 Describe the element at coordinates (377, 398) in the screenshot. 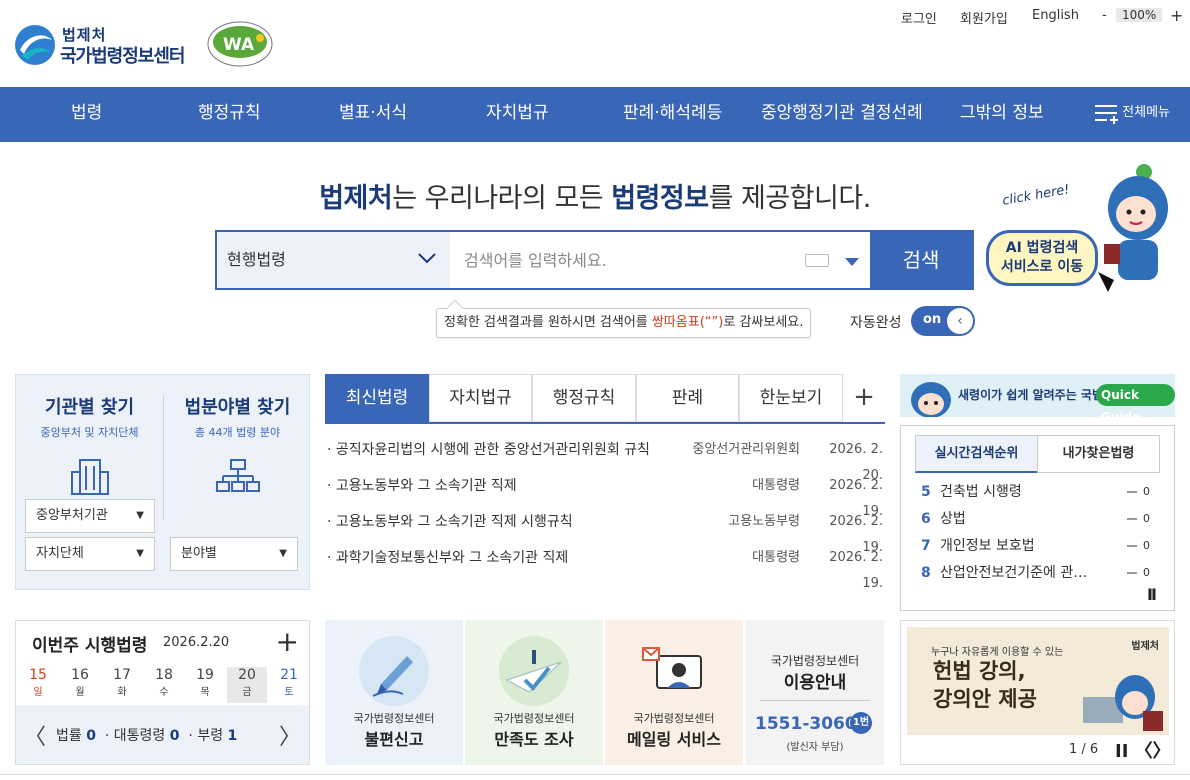

I see `tab-latest-laws: 최신법령` at that location.